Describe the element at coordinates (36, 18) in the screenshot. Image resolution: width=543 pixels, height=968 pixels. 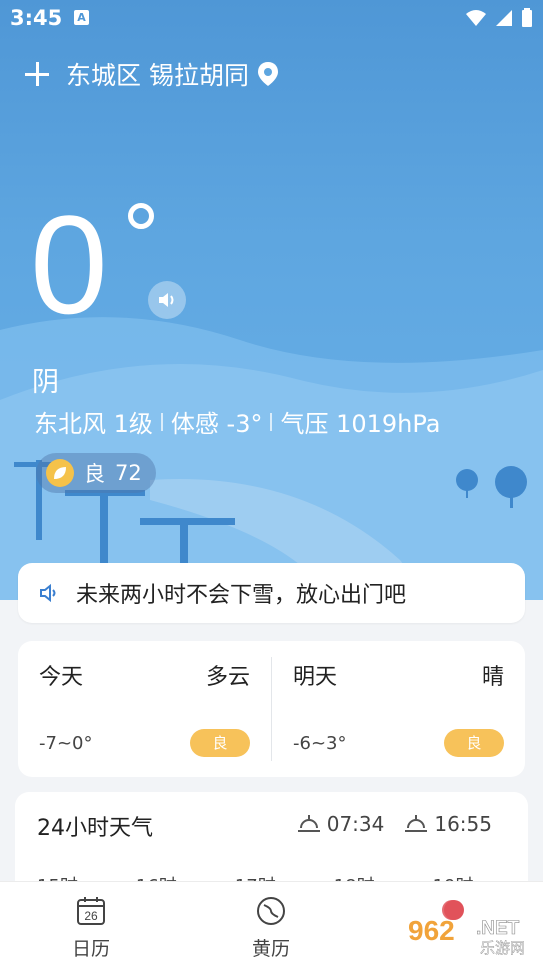
I see `status-time: 3:45` at that location.